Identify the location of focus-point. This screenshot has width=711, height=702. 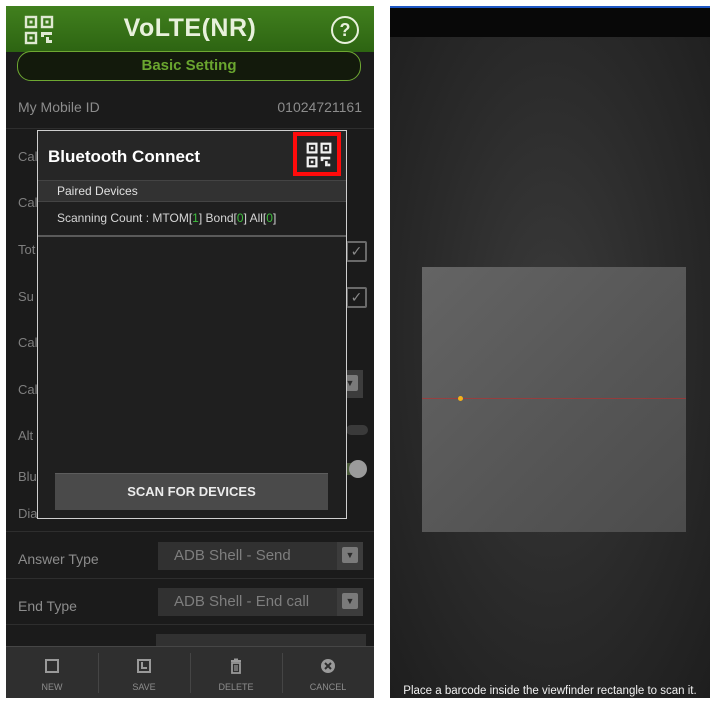
(460, 398).